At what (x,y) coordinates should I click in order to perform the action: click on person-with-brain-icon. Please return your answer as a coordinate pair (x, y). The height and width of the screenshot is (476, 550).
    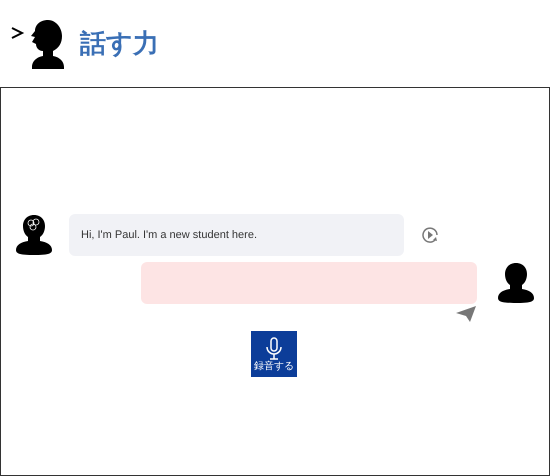
    Looking at the image, I should click on (34, 235).